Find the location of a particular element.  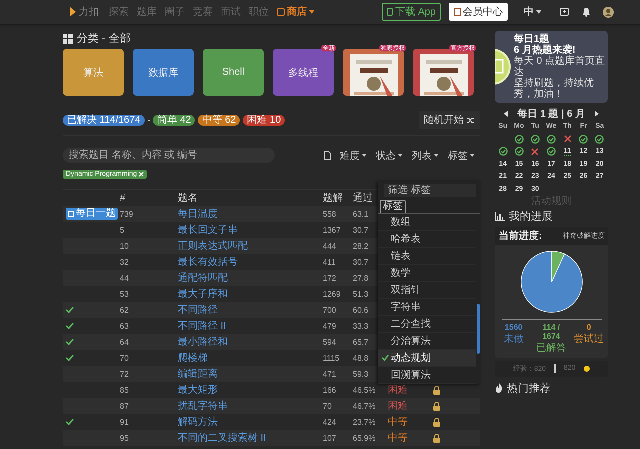

bell-icon is located at coordinates (586, 12).